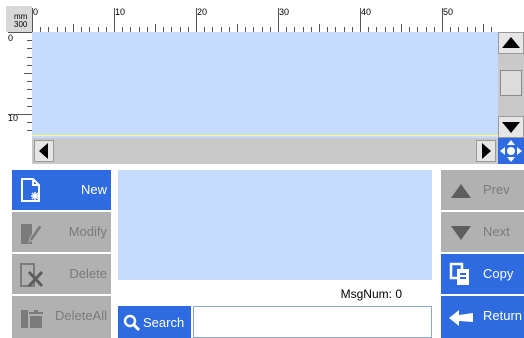  I want to click on scroll-right-button, so click(486, 151).